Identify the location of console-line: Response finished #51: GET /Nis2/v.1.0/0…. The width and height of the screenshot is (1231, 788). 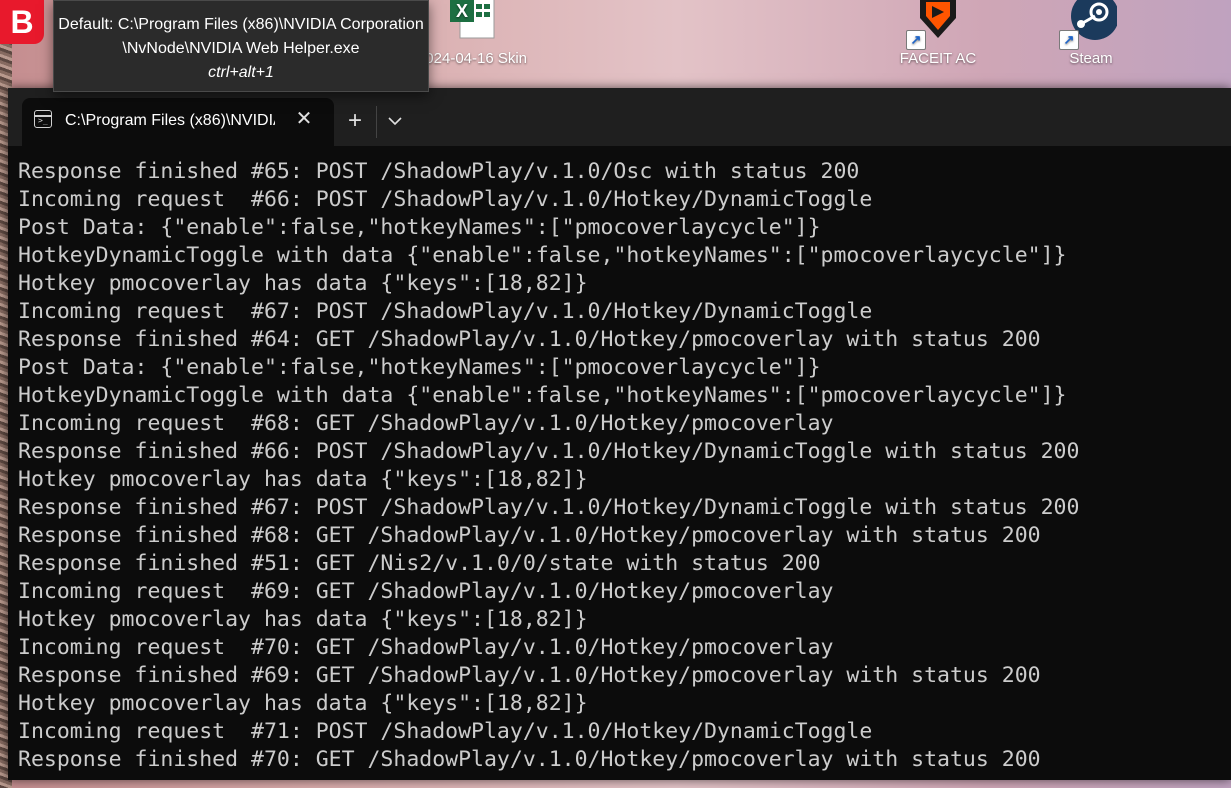
(419, 563).